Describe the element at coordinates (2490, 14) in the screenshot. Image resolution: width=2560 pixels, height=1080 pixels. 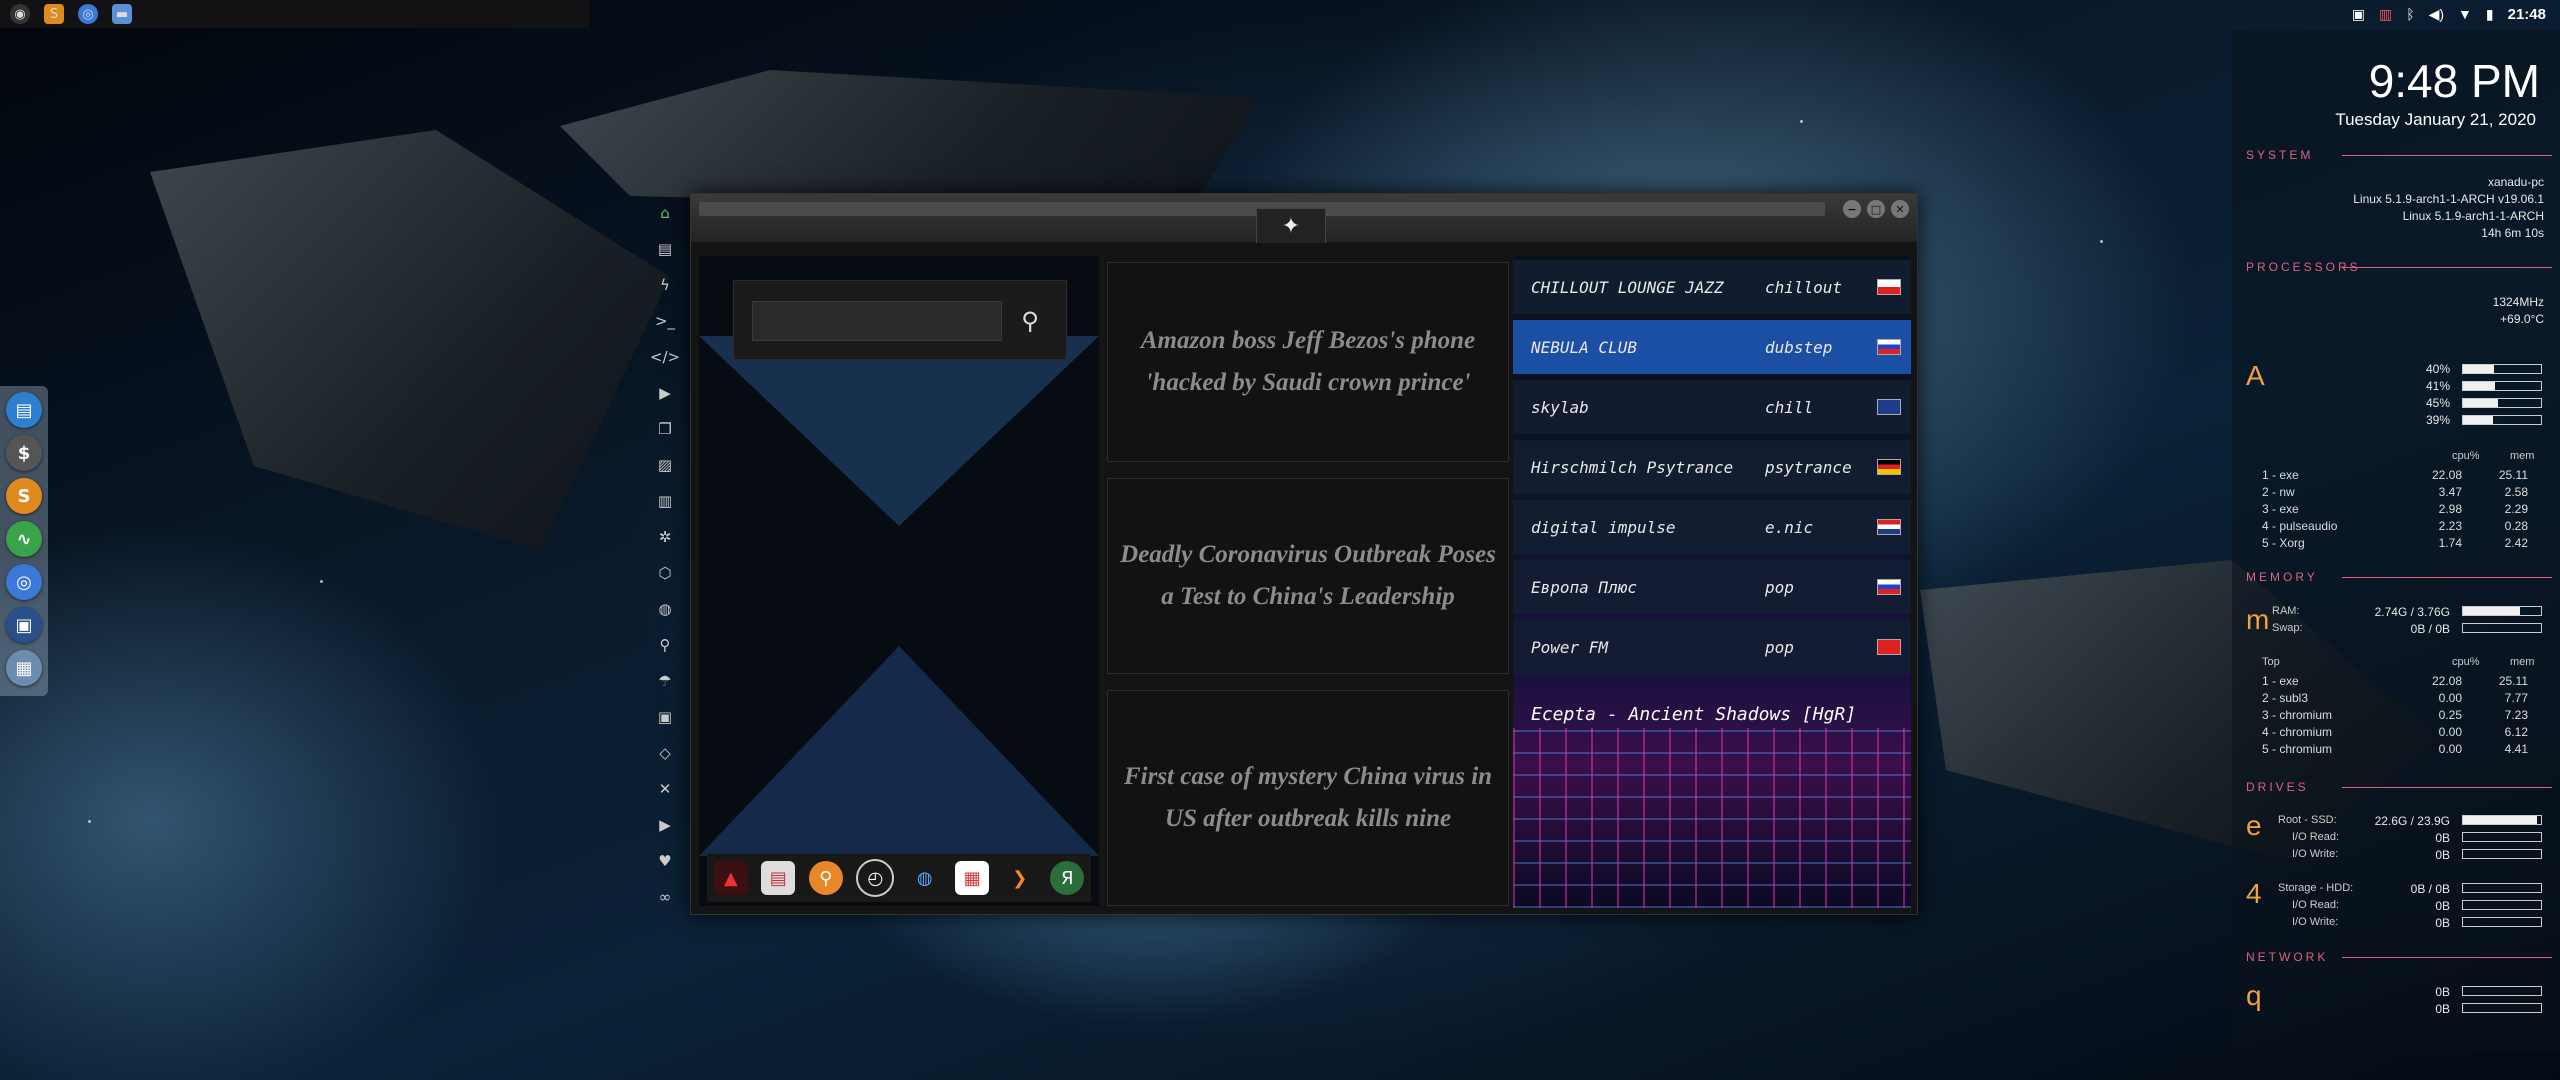
I see `battery-icon: ▮` at that location.